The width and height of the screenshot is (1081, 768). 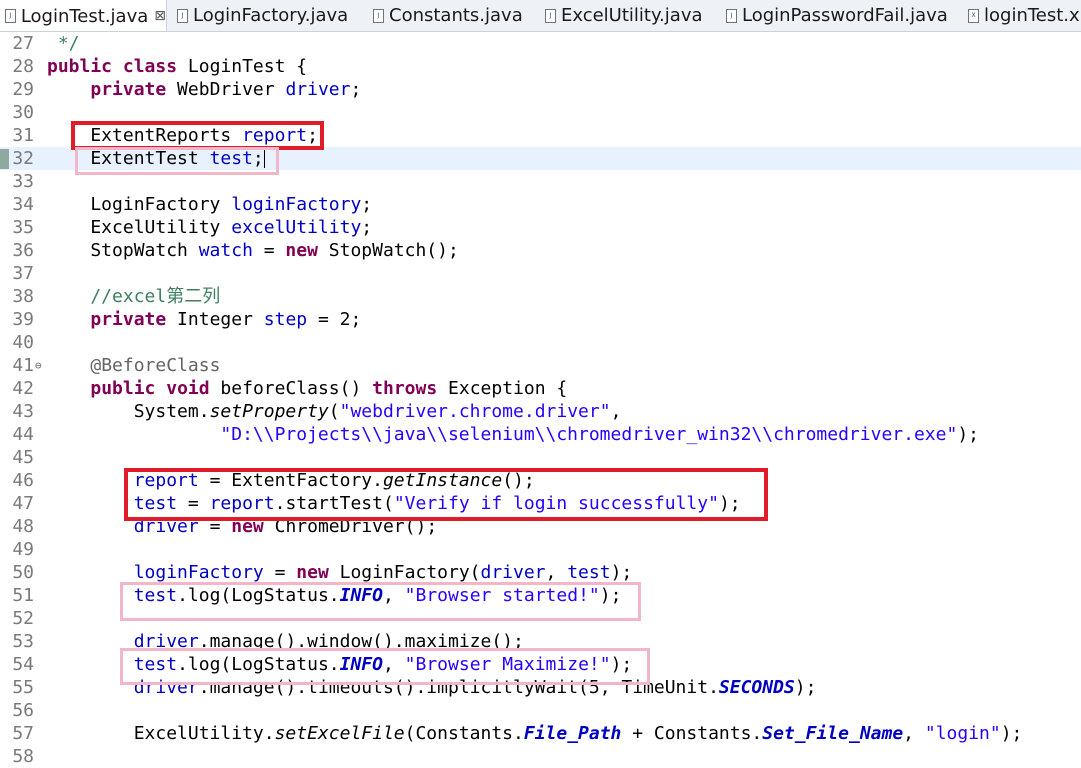 I want to click on code-token: LoginTest {, so click(x=242, y=66).